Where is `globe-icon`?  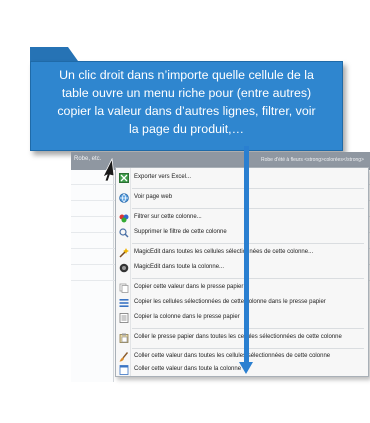 globe-icon is located at coordinates (124, 198).